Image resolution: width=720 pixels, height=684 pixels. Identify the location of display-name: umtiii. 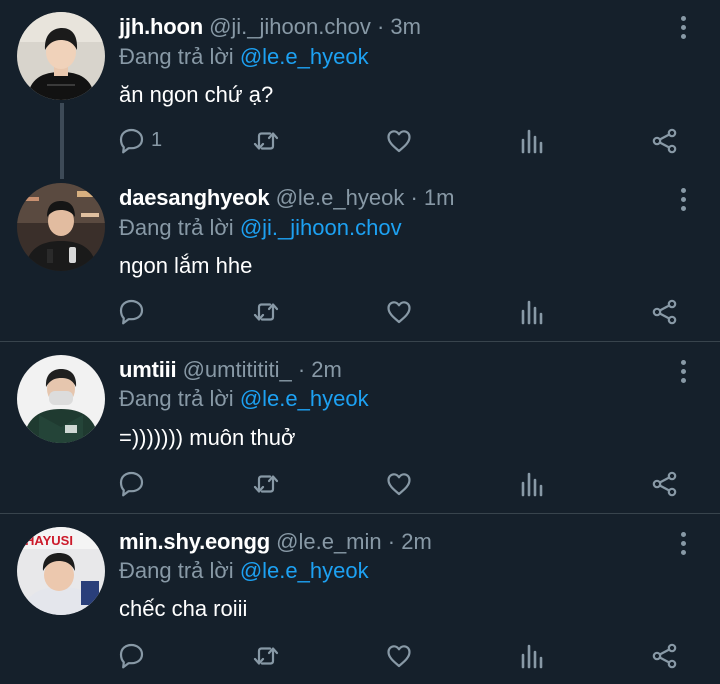
(148, 369).